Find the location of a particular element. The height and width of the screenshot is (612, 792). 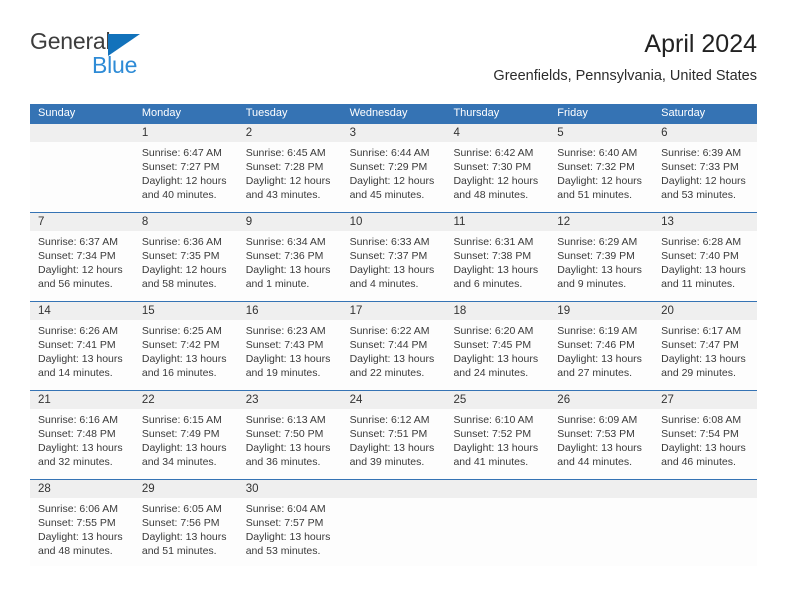

day-number: 23 is located at coordinates (252, 400).